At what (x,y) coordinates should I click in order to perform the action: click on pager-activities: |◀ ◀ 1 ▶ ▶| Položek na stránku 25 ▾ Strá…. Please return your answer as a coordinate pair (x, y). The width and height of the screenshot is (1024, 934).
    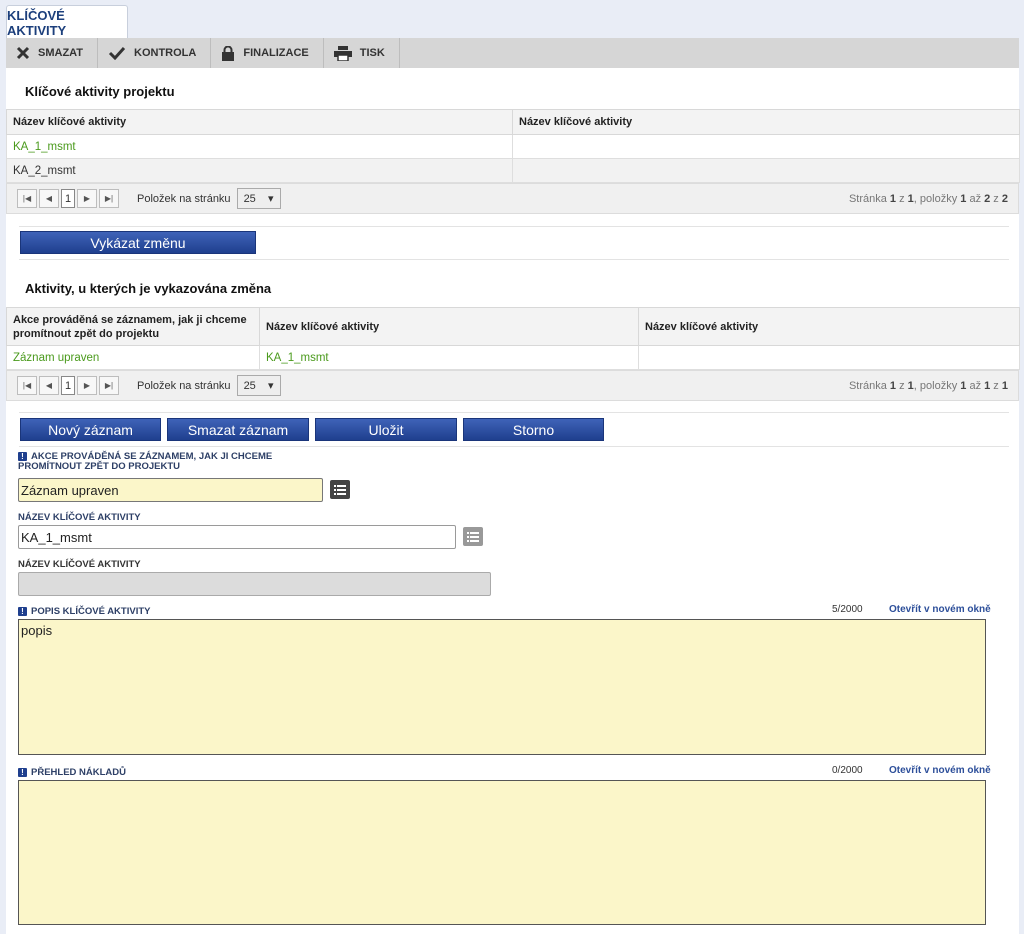
    Looking at the image, I should click on (512, 198).